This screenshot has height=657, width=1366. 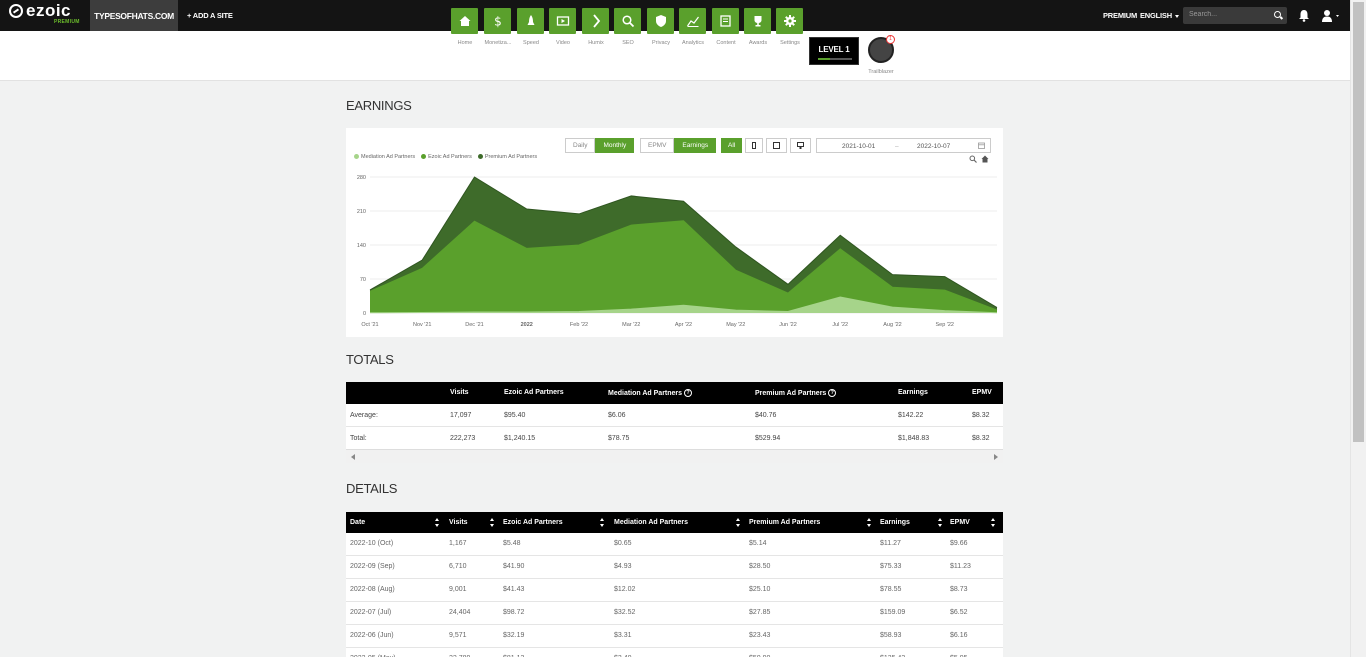 I want to click on totals-col-earnings: Earnings, so click(x=913, y=392).